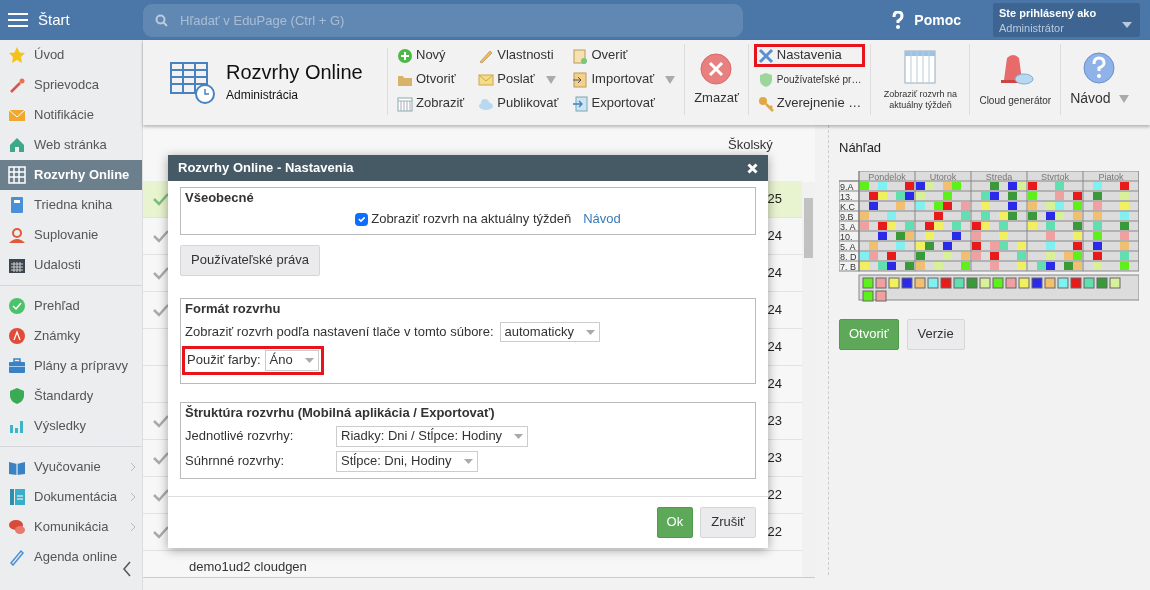 The image size is (1150, 590). What do you see at coordinates (774, 199) in the screenshot?
I see `table-cell: 25` at bounding box center [774, 199].